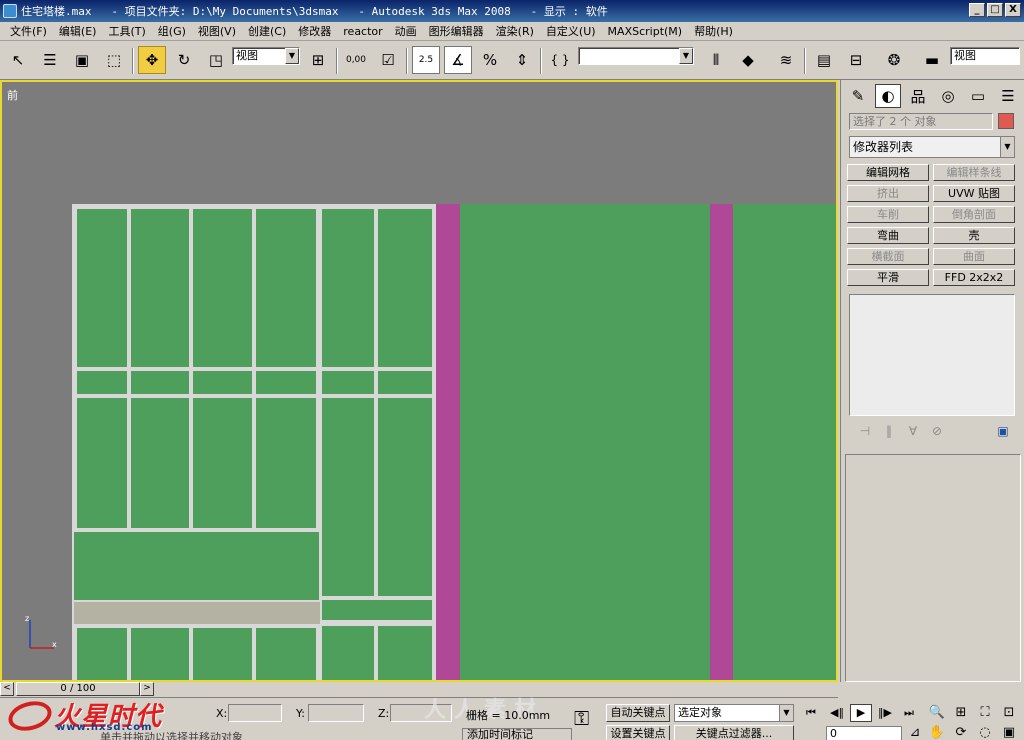 The width and height of the screenshot is (1024, 740). I want to click on y-coord-field, so click(336, 713).